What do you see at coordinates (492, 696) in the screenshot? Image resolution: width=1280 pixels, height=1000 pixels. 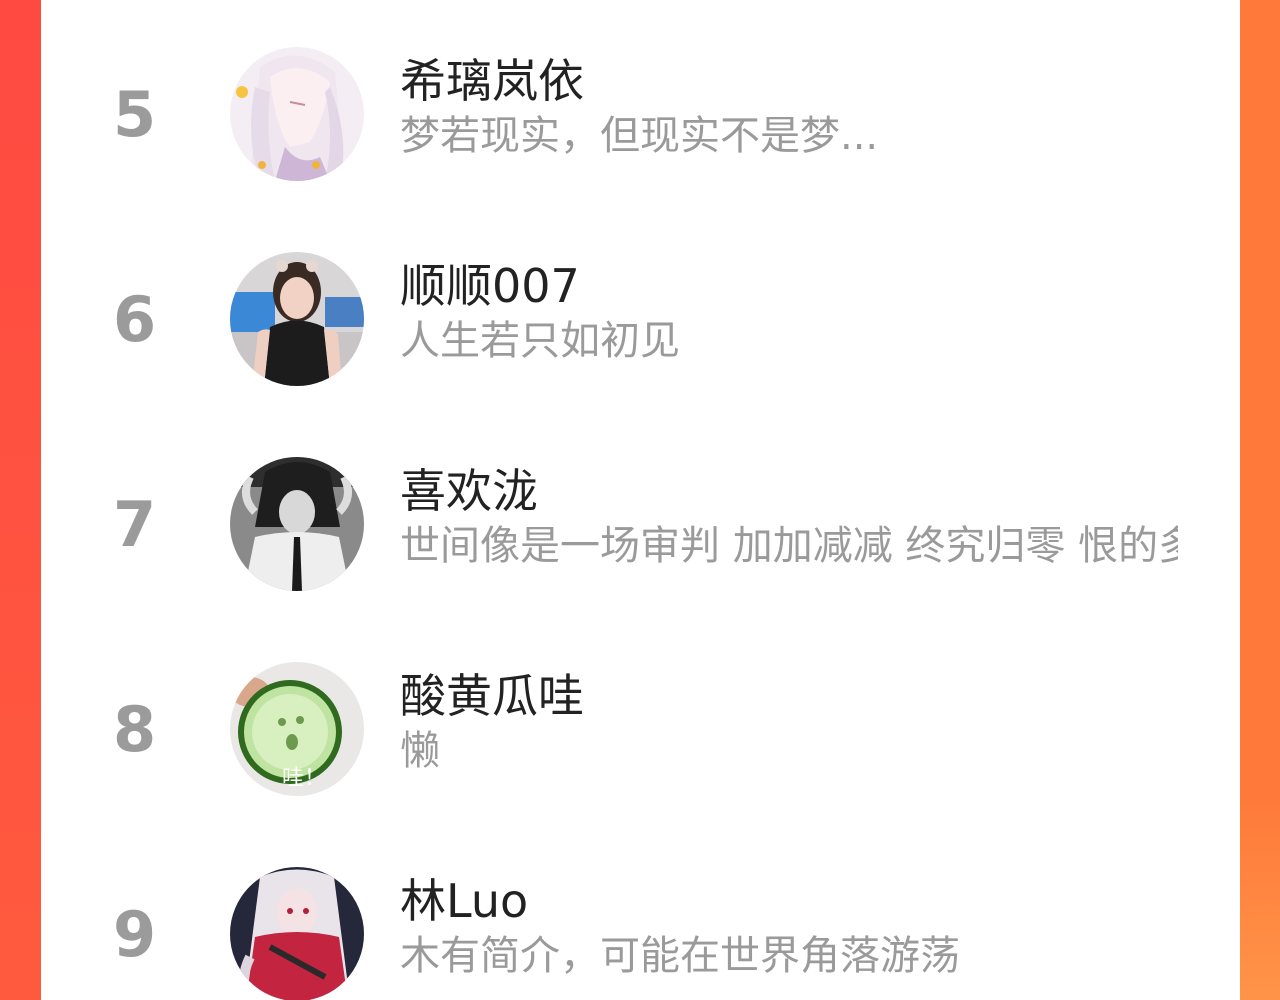 I see `user-name: 酸黄瓜哇` at bounding box center [492, 696].